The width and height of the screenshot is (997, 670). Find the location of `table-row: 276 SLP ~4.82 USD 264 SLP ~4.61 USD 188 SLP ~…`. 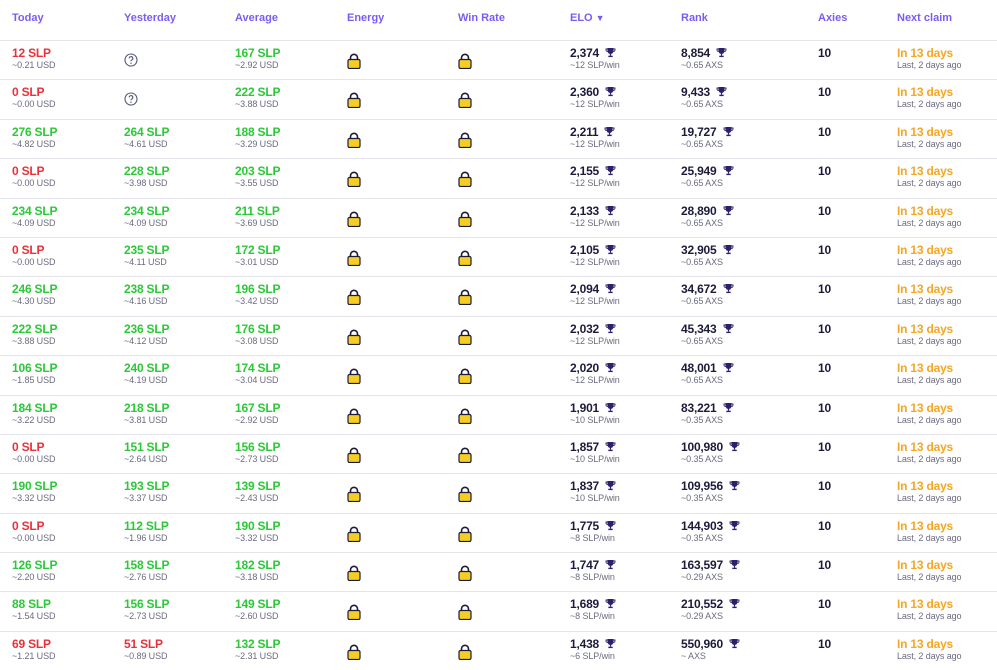

table-row: 276 SLP ~4.82 USD 264 SLP ~4.61 USD 188 SLP ~… is located at coordinates (498, 140).